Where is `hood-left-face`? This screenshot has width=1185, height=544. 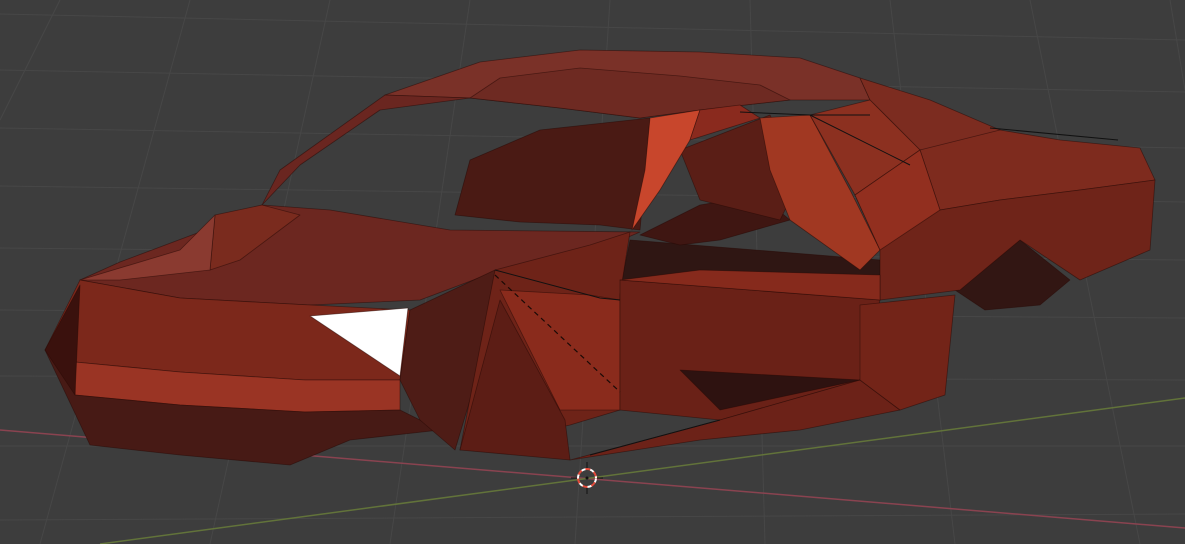
hood-left-face is located at coordinates (147, 247).